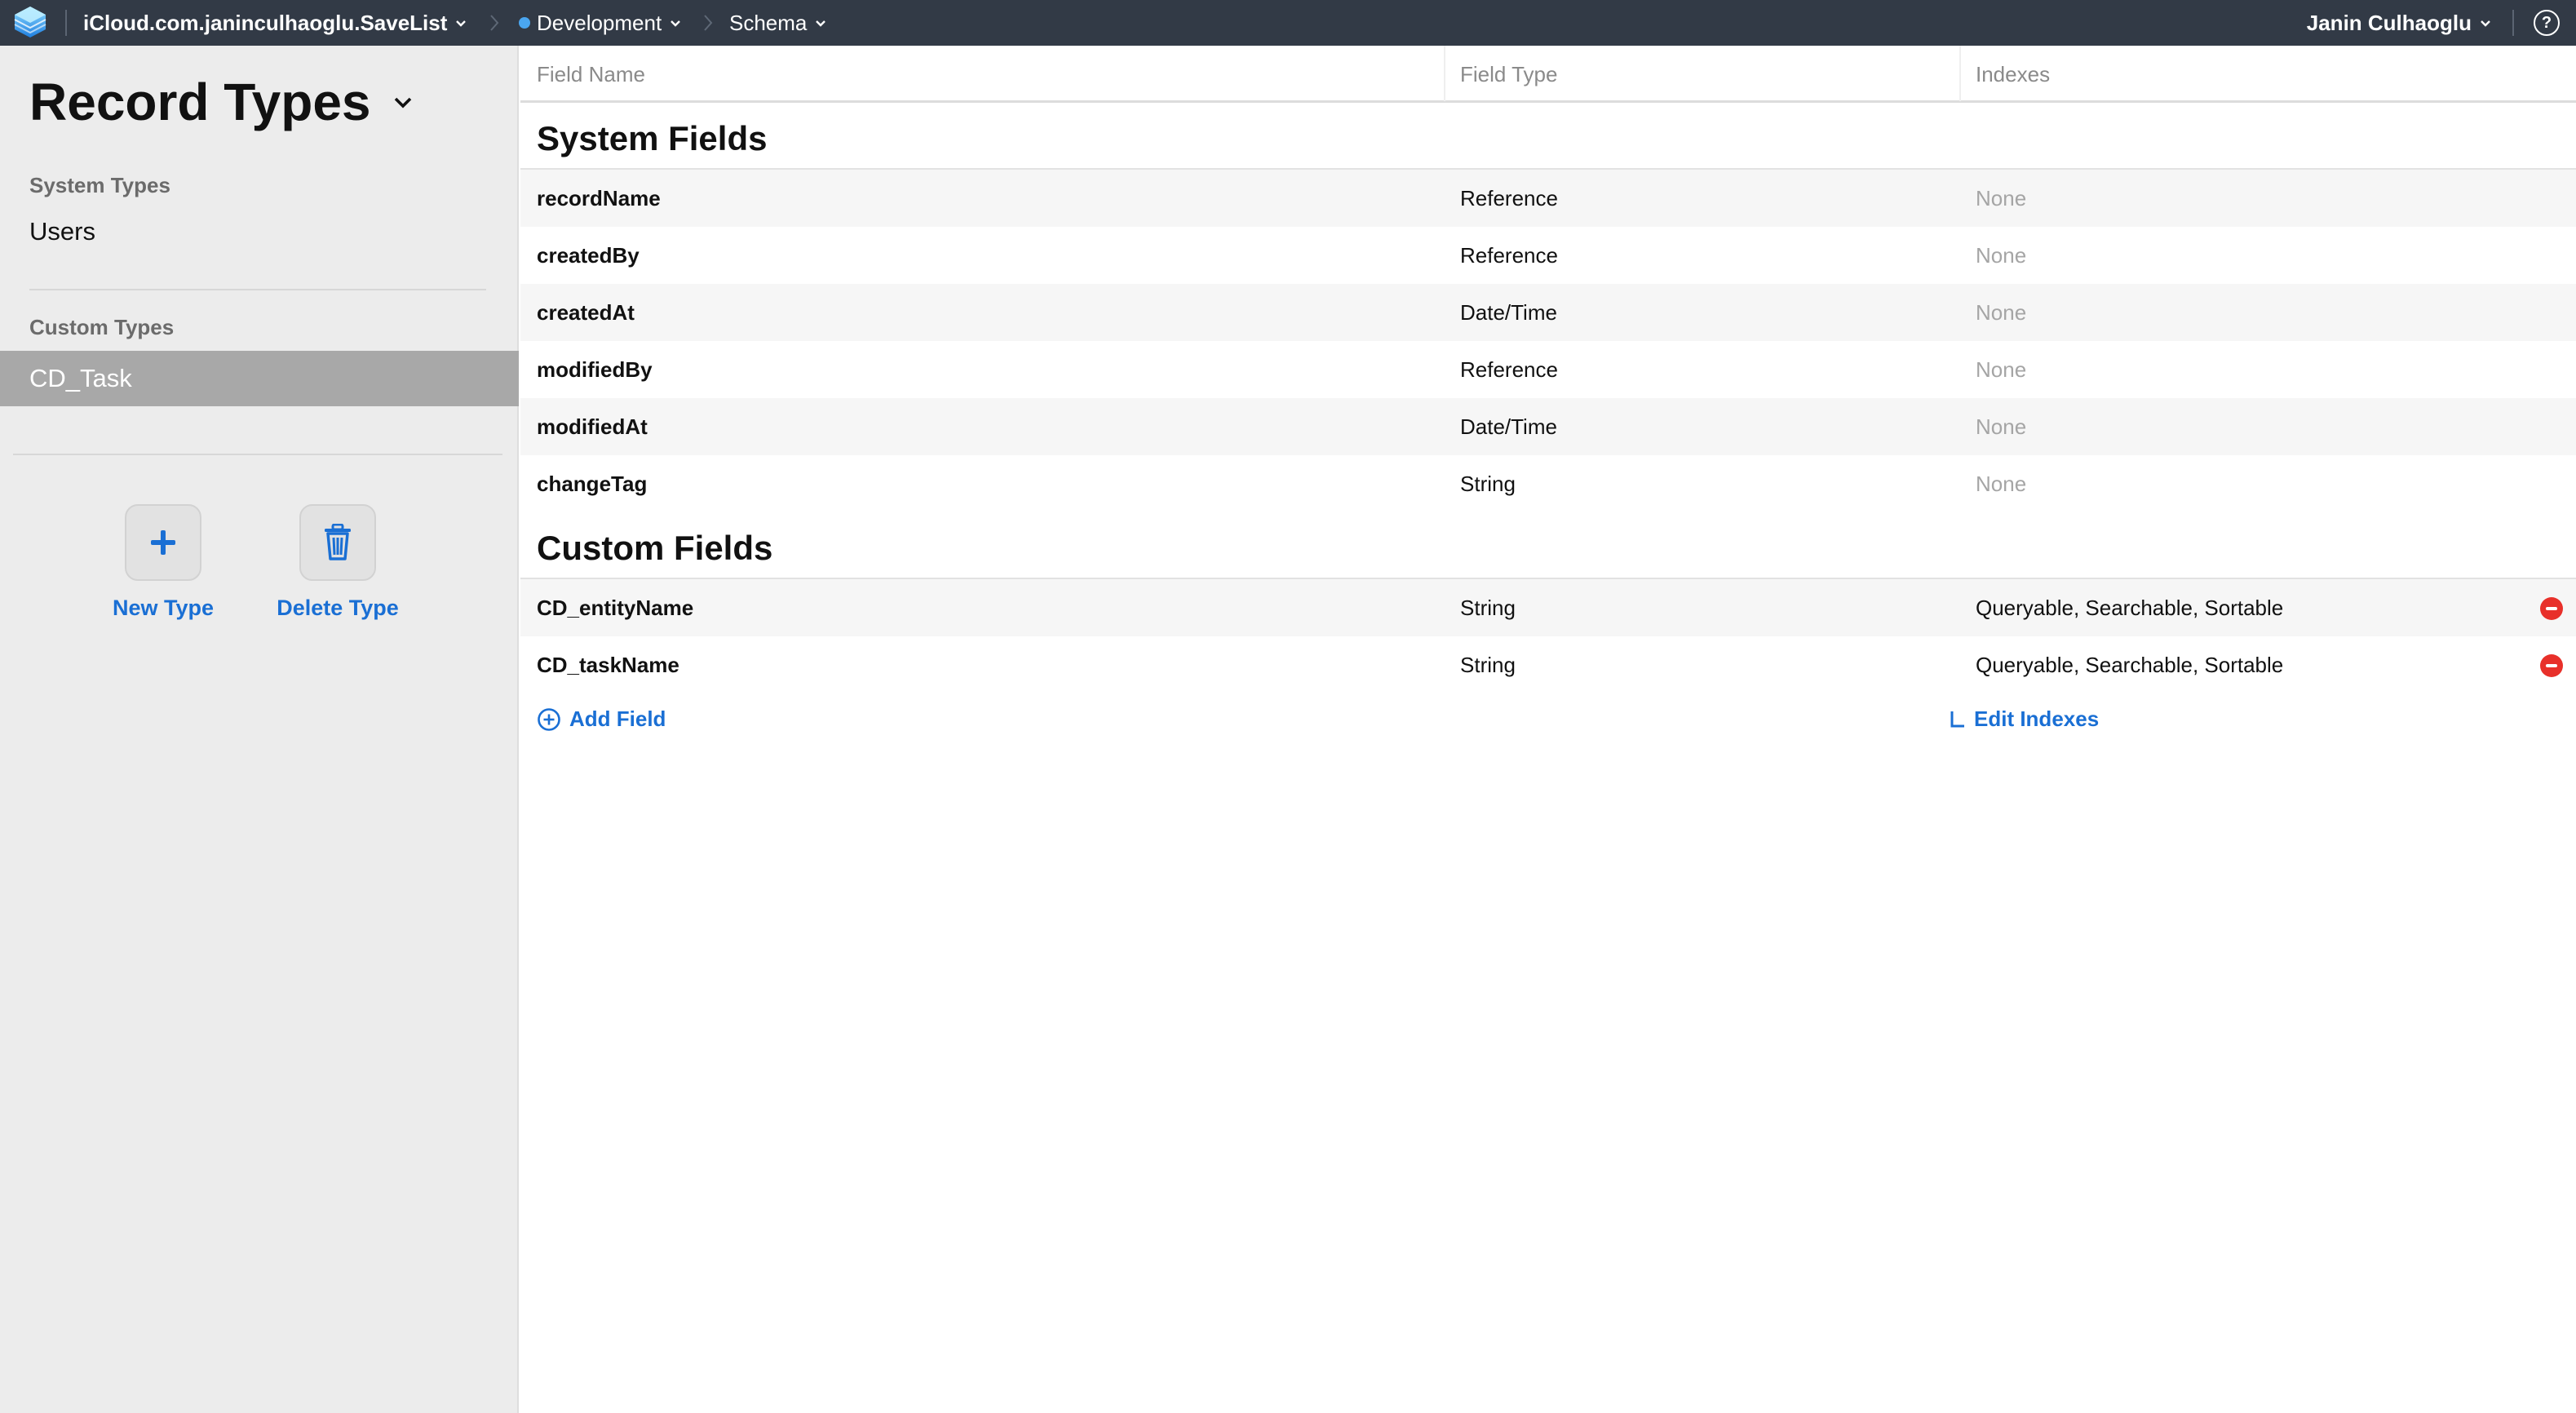 The image size is (2576, 1413). I want to click on plus-icon, so click(163, 542).